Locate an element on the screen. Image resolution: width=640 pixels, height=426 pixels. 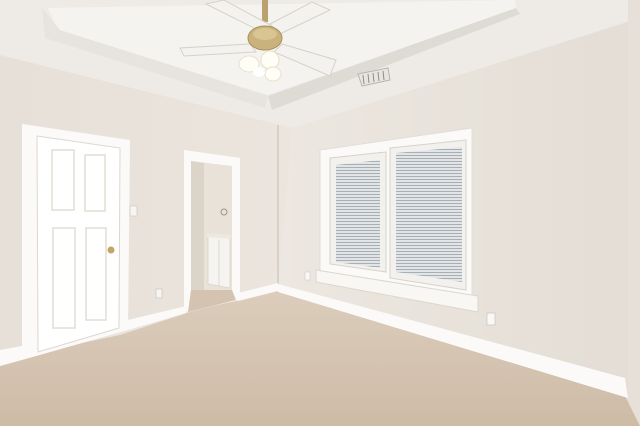
bathroom-doorway is located at coordinates (212, 231).